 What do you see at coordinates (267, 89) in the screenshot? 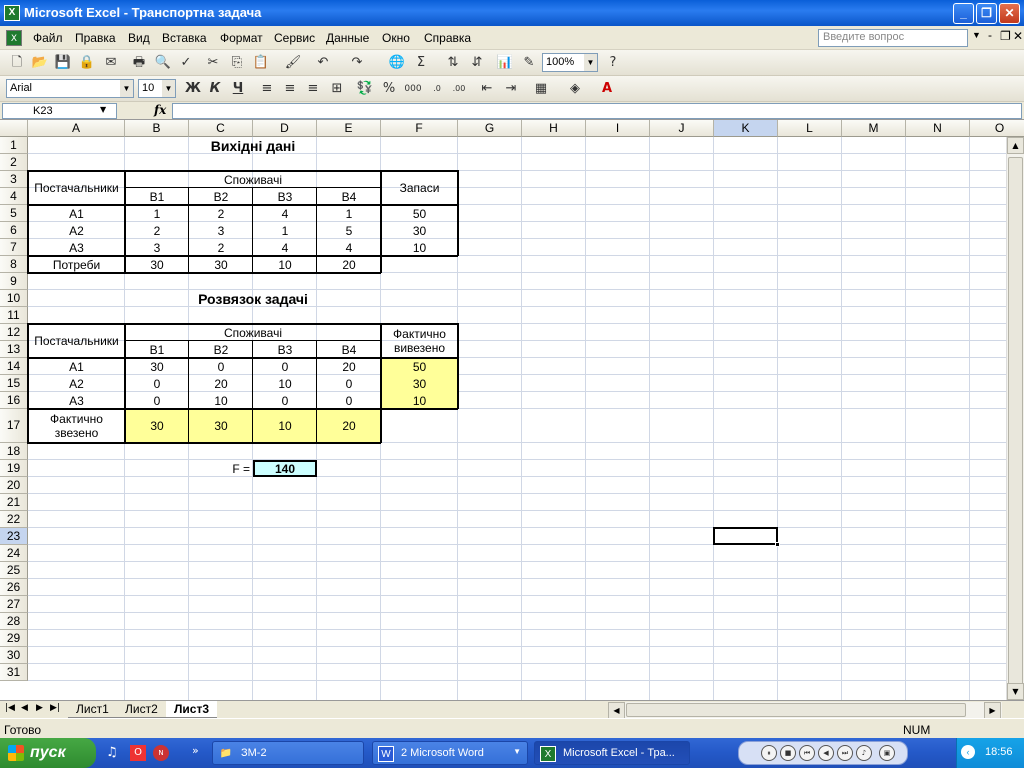
I see `align-left-icon: ≡` at bounding box center [267, 89].